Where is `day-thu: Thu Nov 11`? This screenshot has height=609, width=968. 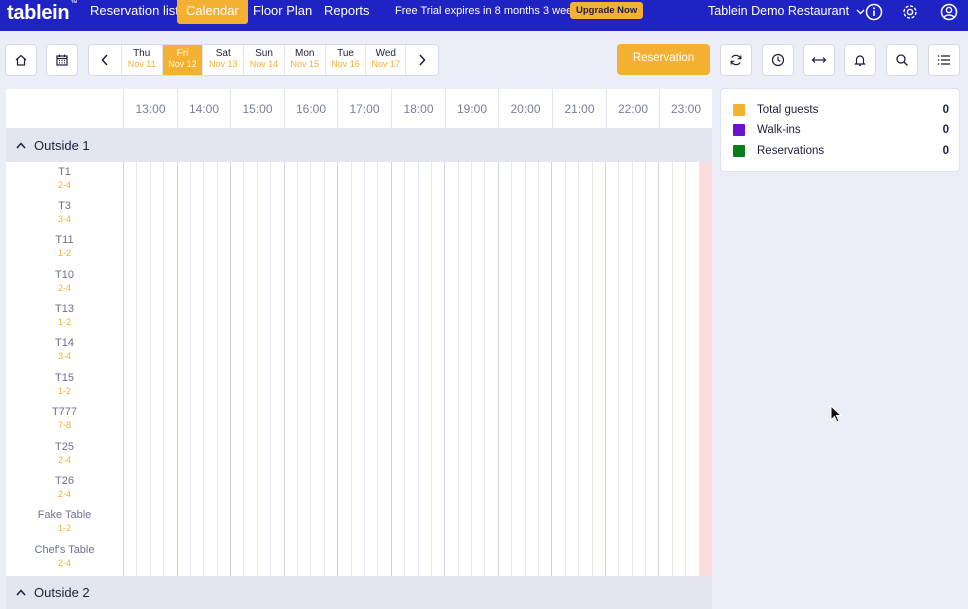 day-thu: Thu Nov 11 is located at coordinates (141, 60).